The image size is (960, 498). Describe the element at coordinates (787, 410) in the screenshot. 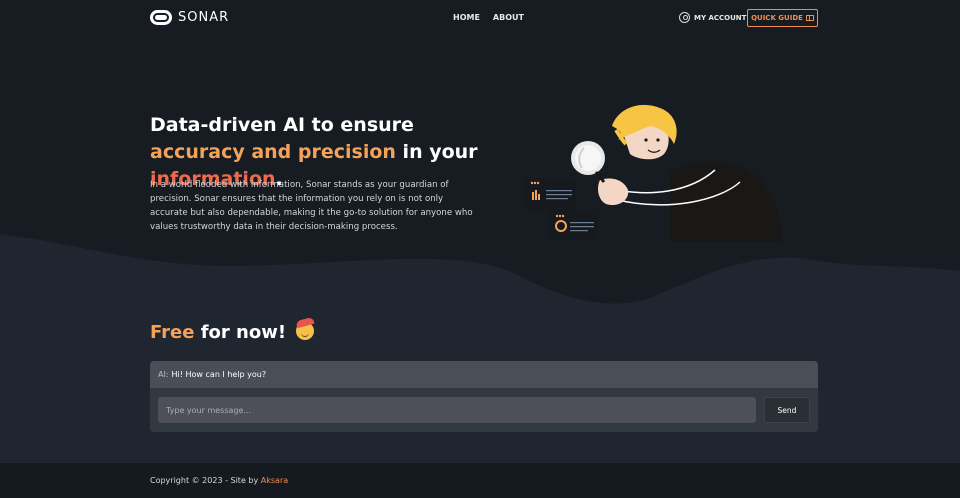

I see `send-button: Send` at that location.